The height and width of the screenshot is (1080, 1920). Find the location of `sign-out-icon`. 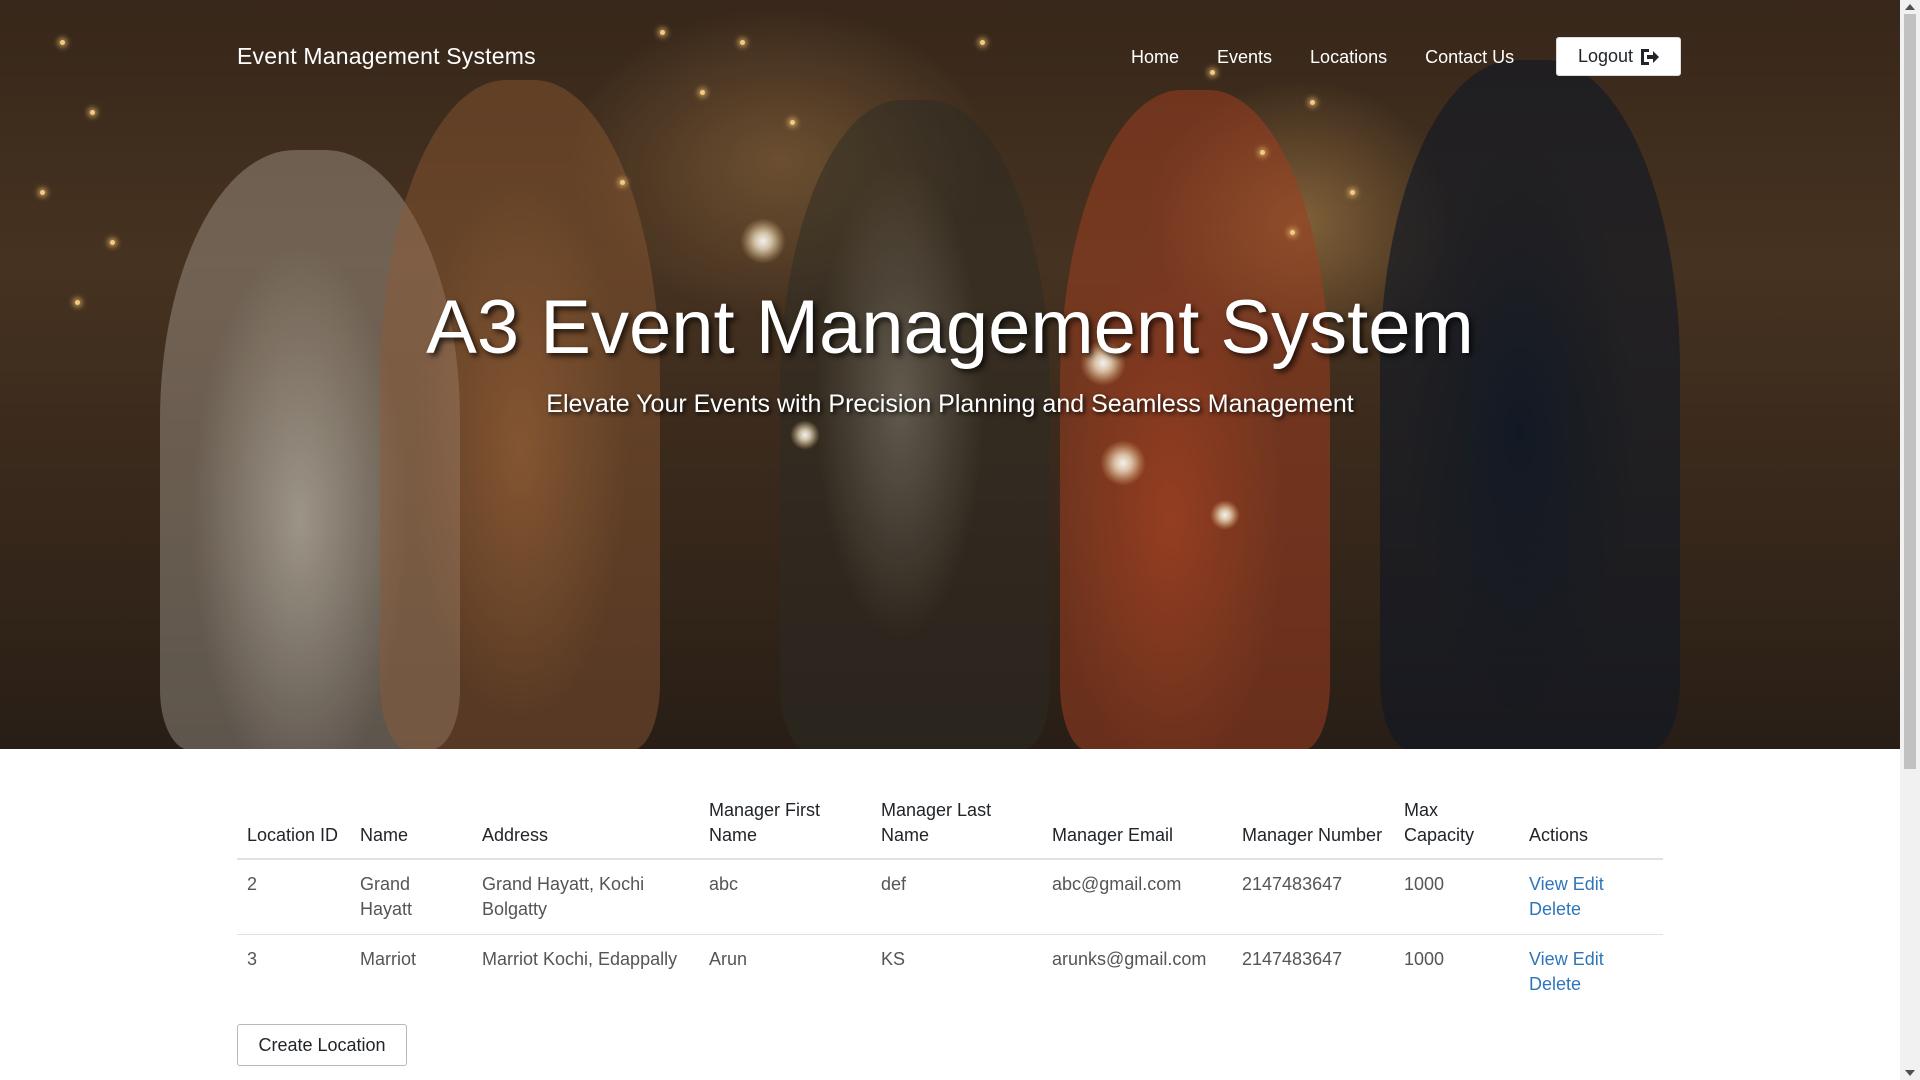

sign-out-icon is located at coordinates (1650, 56).